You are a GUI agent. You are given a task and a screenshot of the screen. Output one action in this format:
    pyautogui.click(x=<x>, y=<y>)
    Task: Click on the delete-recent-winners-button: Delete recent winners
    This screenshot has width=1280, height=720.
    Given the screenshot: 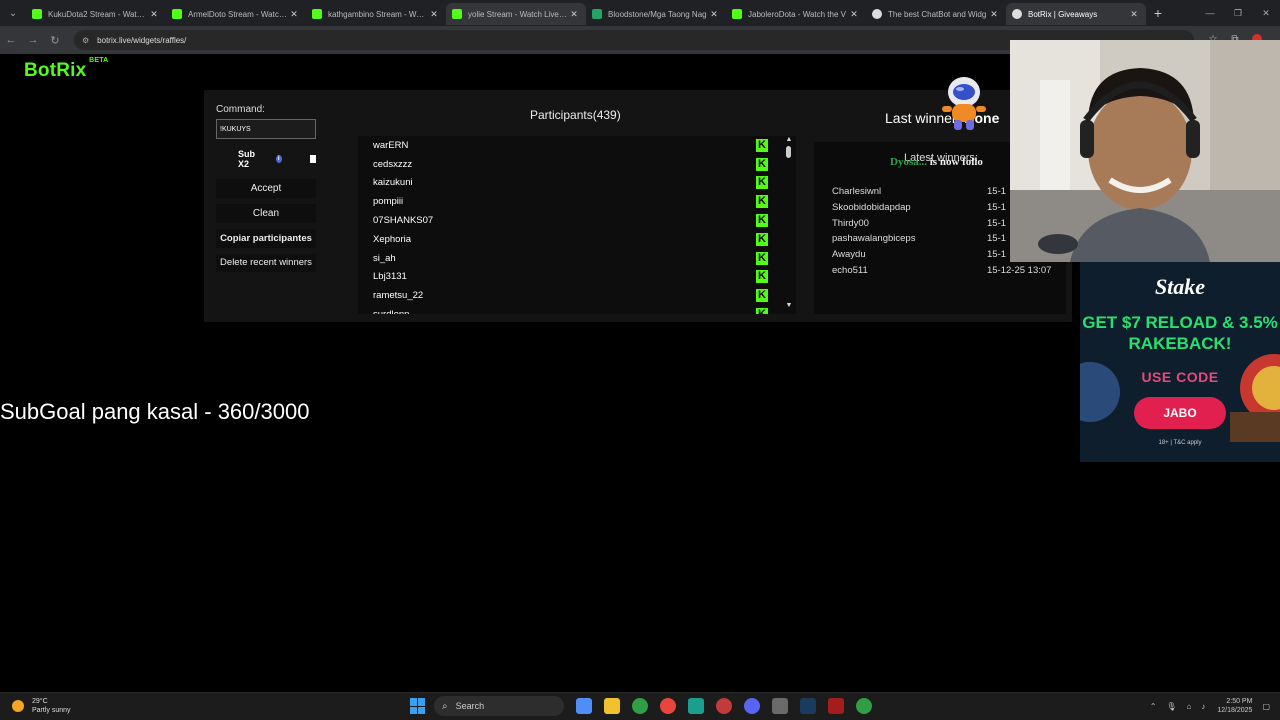 What is the action you would take?
    pyautogui.click(x=266, y=263)
    